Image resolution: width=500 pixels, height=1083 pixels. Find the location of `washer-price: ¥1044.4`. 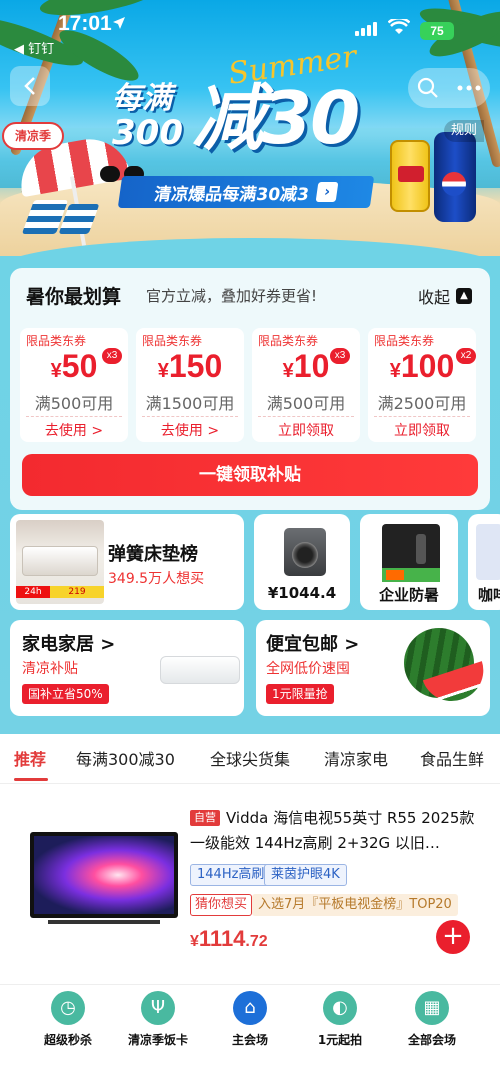

washer-price: ¥1044.4 is located at coordinates (302, 593).